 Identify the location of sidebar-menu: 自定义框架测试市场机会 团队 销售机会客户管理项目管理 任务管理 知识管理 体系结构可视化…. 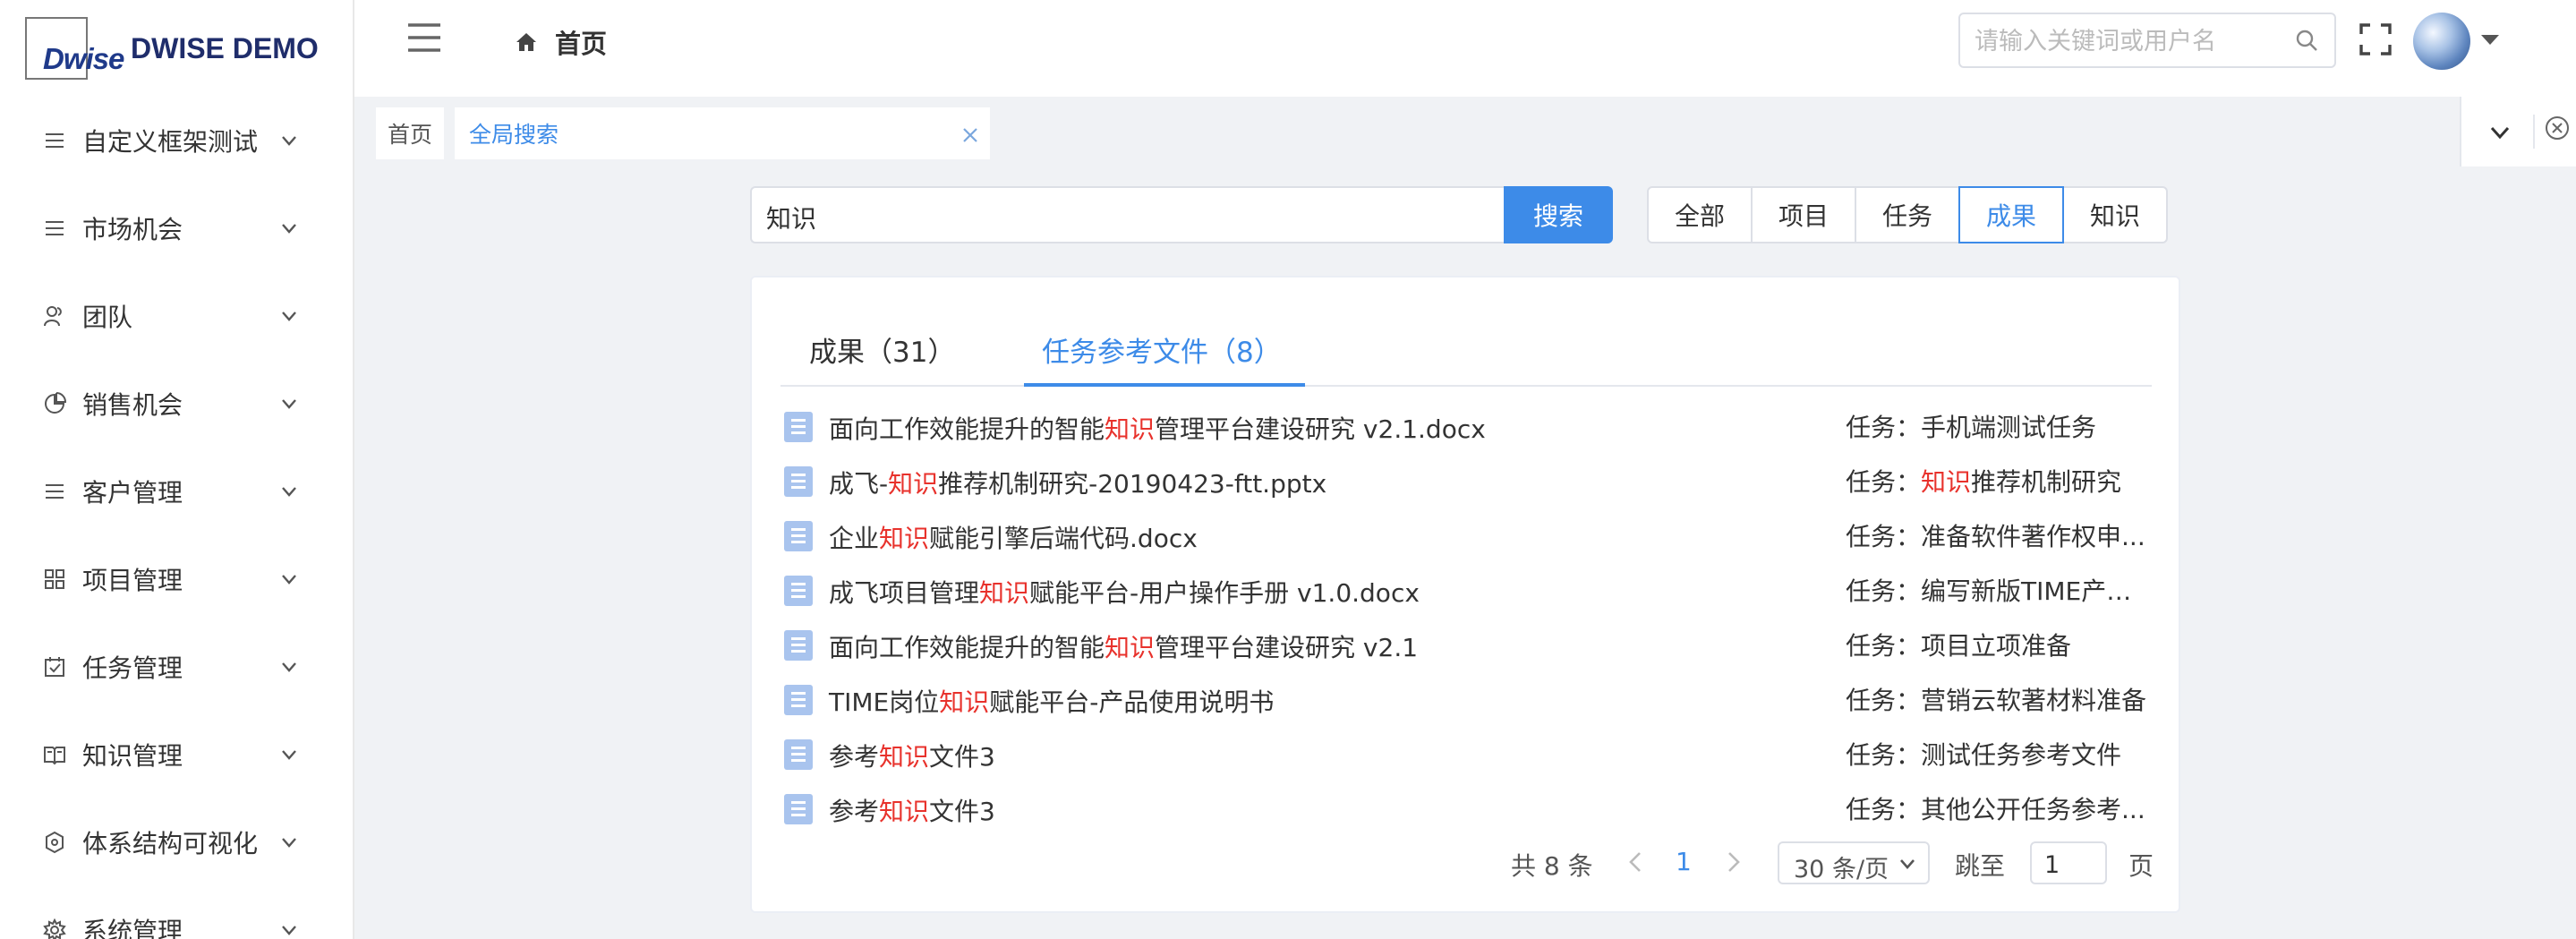
(176, 518).